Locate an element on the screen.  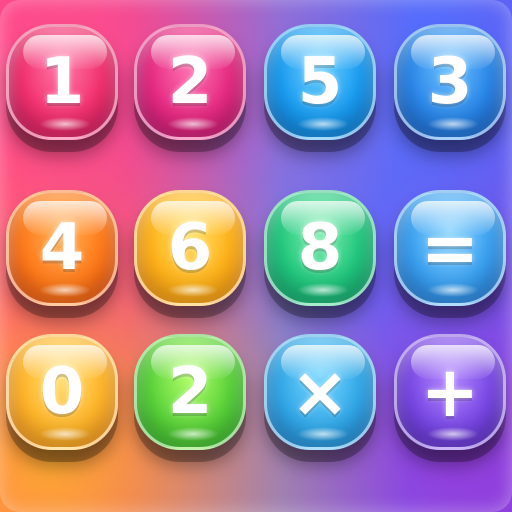
equals-button: = is located at coordinates (450, 248).